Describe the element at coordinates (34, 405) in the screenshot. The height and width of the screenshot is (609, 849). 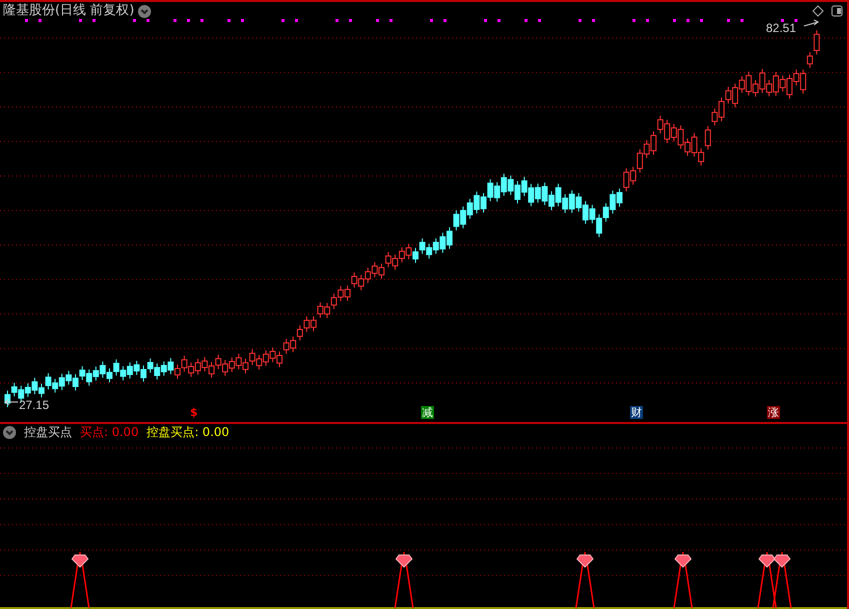
I see `price-label: 27.15` at that location.